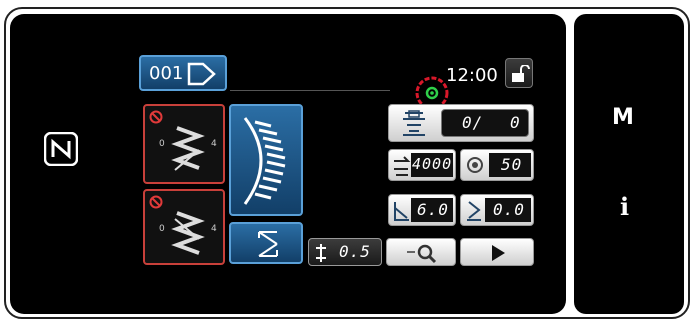  I want to click on speed-display: 4000, so click(432, 165).